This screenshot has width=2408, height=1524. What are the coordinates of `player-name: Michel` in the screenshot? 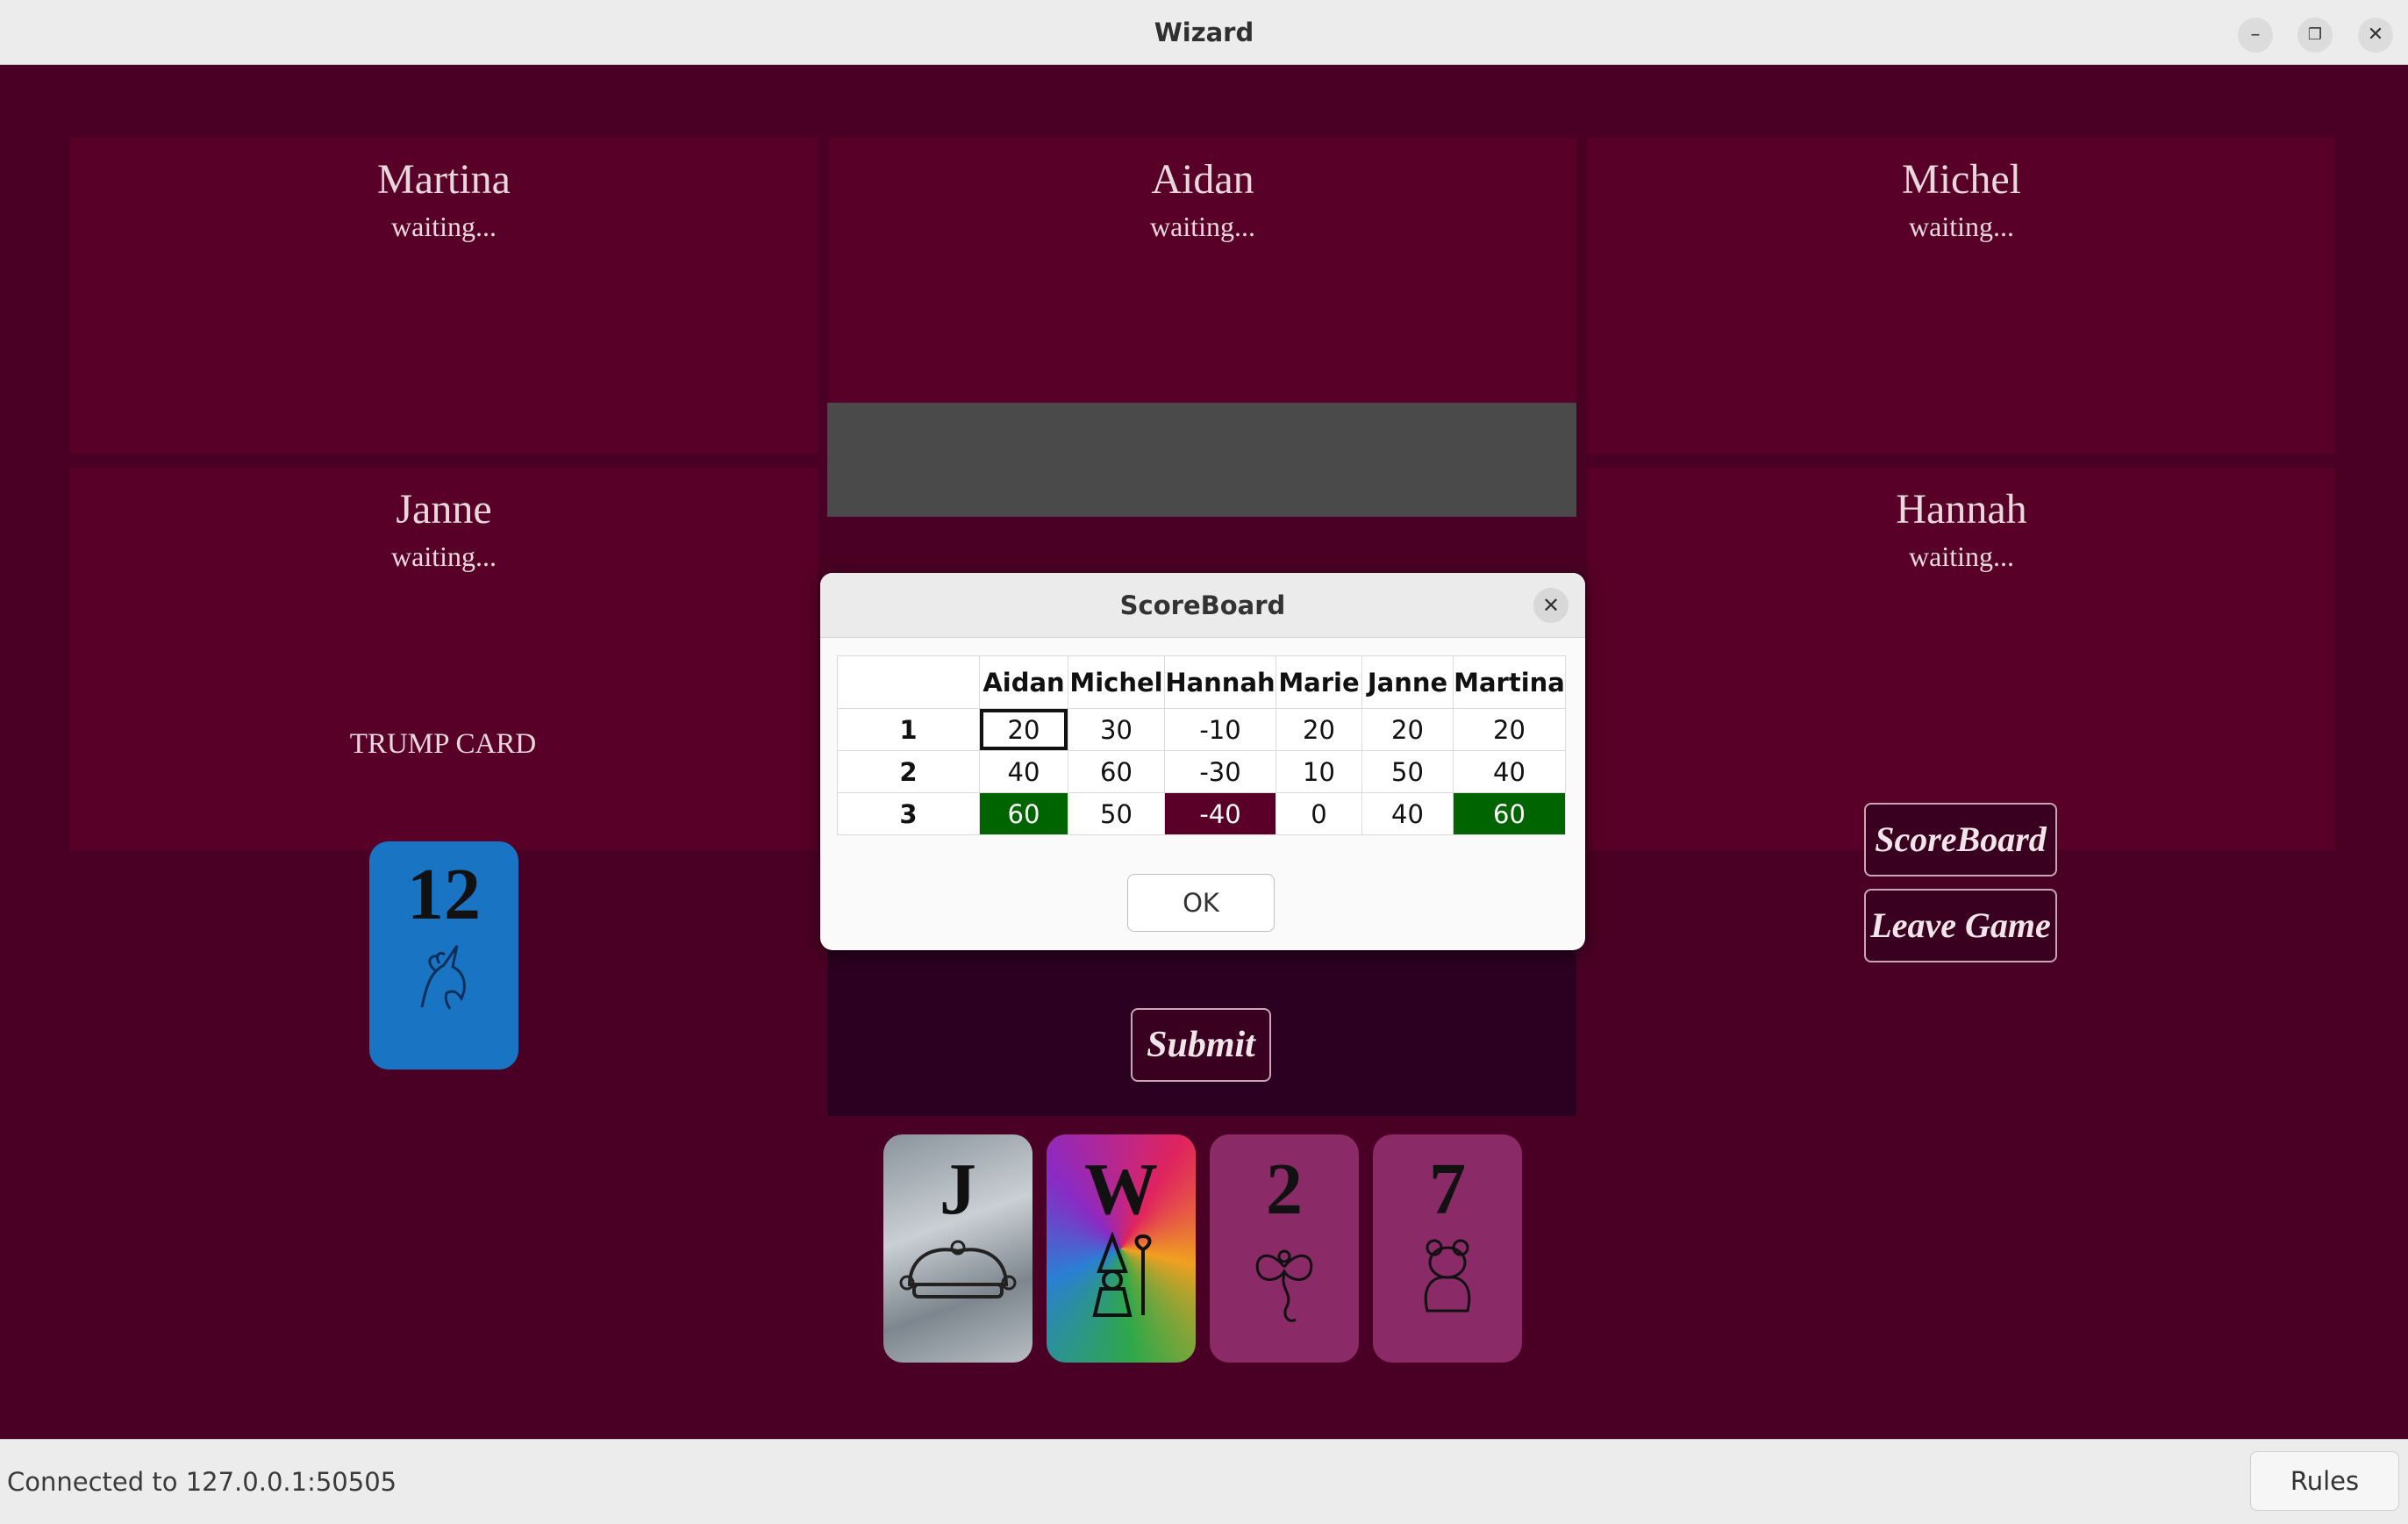 It's located at (1961, 179).